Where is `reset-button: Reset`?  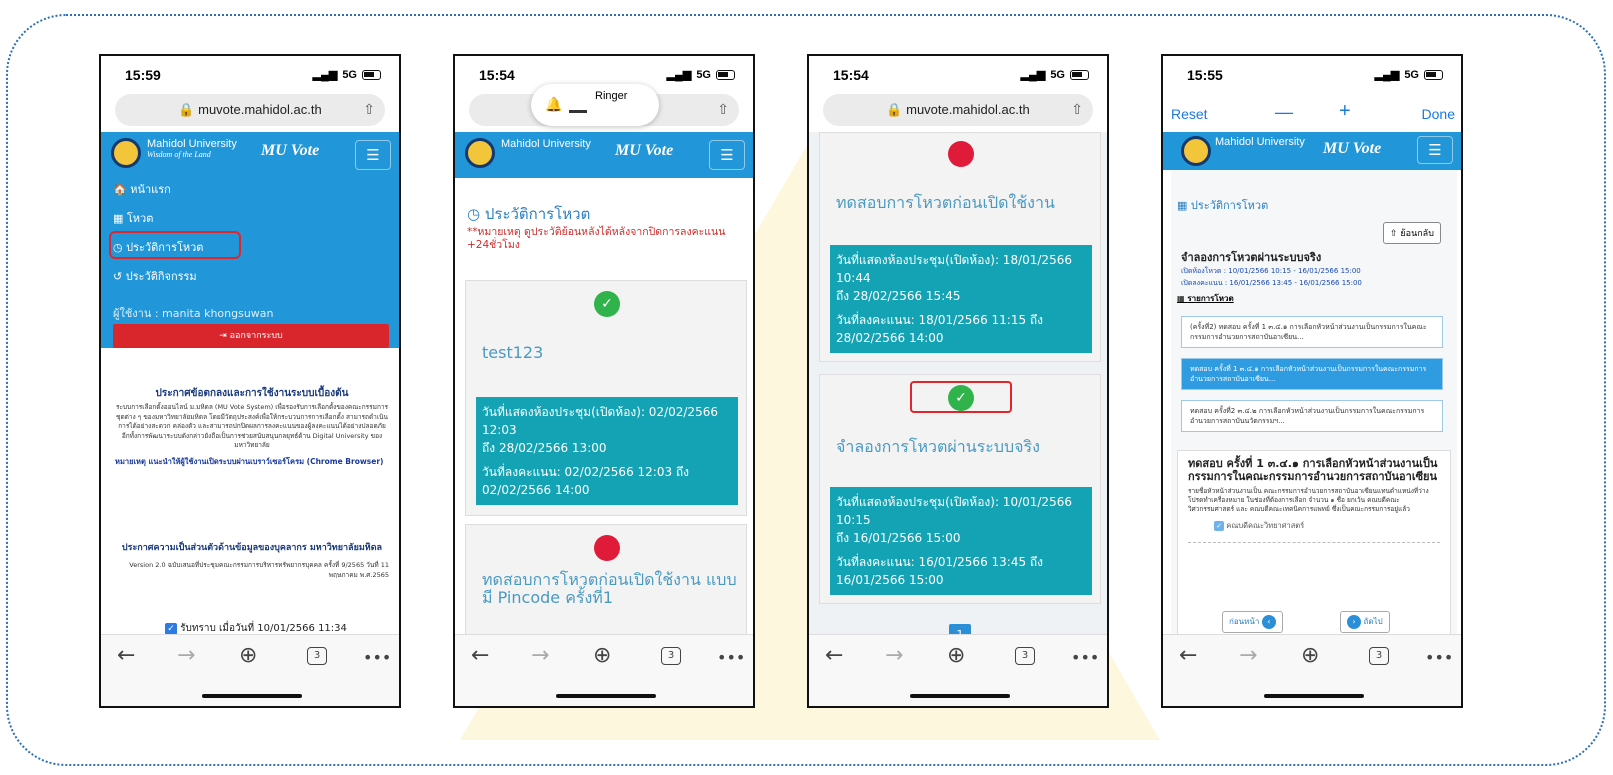
reset-button: Reset is located at coordinates (1189, 114).